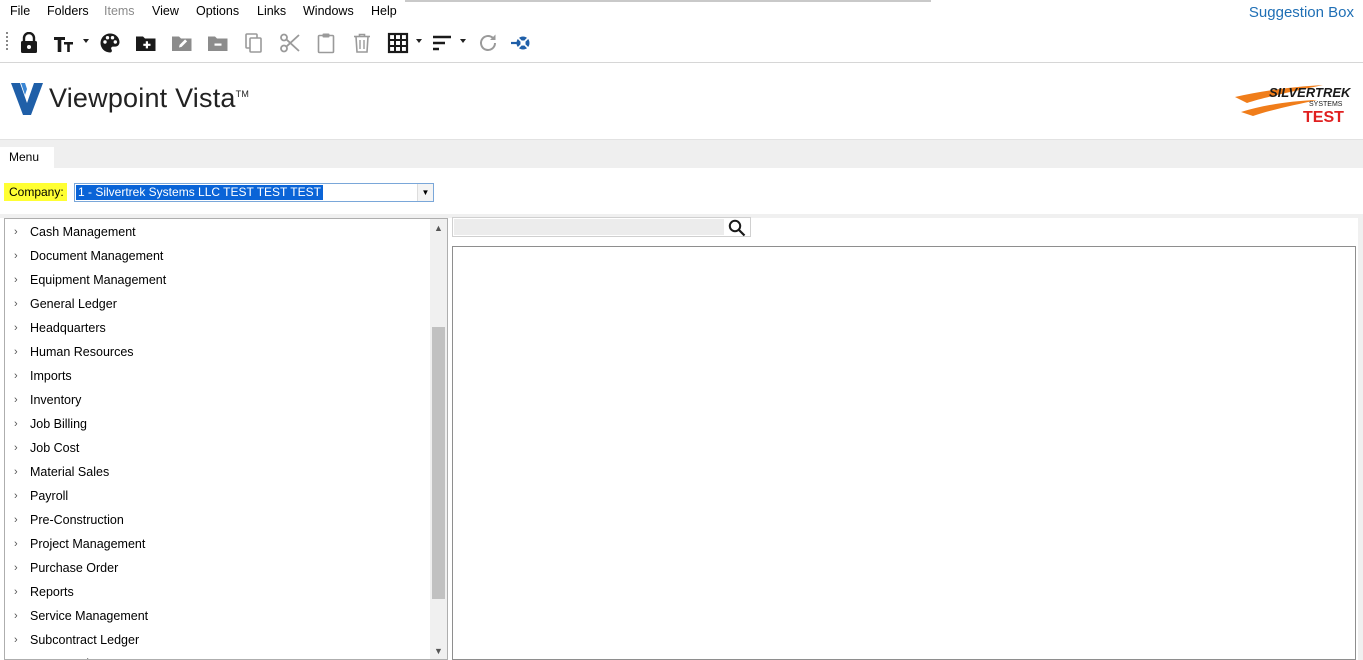  I want to click on menu-items: Items, so click(119, 11).